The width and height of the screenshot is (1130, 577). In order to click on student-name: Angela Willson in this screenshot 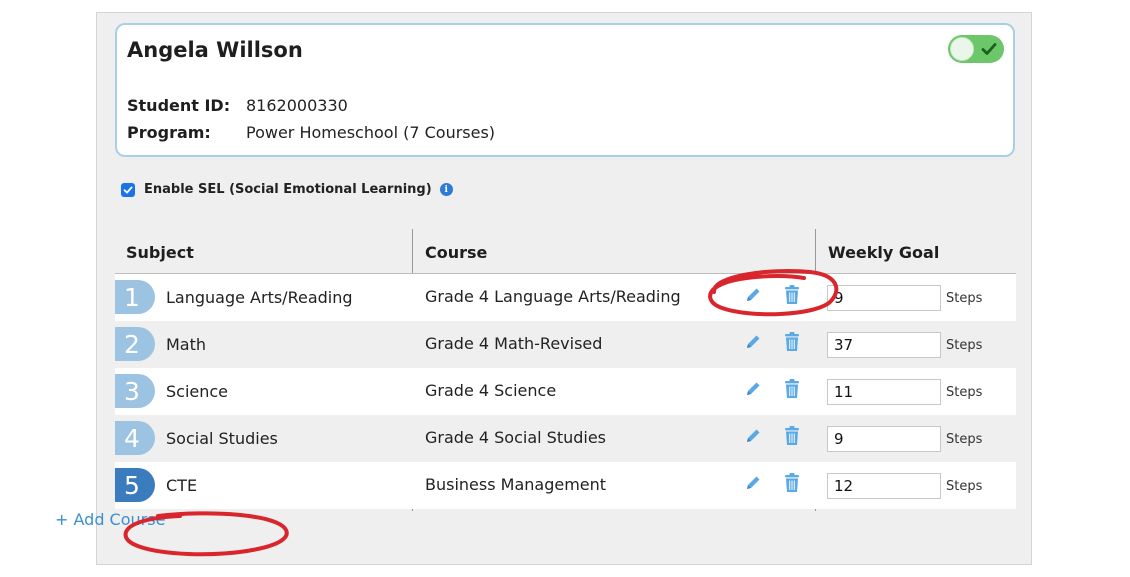, I will do `click(215, 50)`.